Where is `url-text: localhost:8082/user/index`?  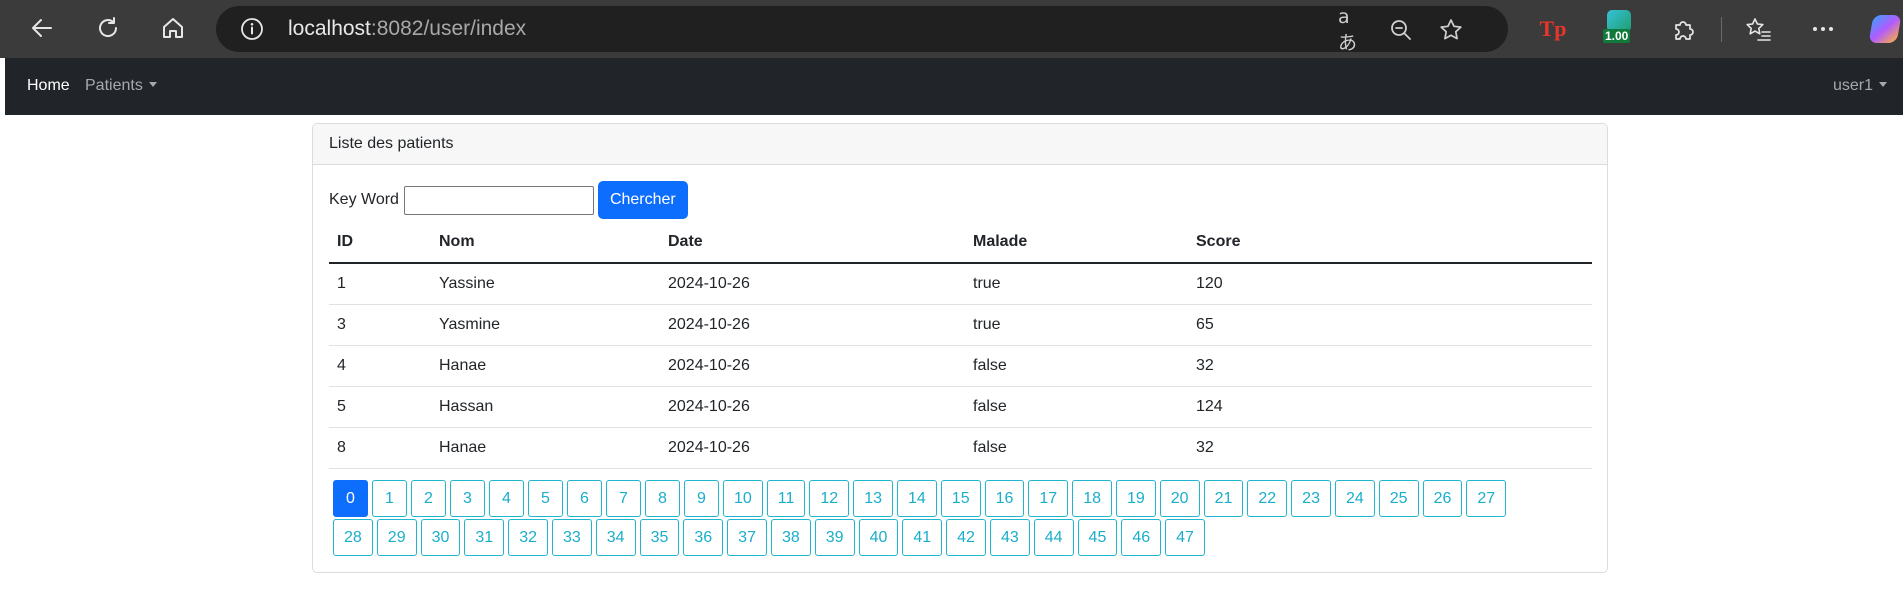 url-text: localhost:8082/user/index is located at coordinates (407, 29).